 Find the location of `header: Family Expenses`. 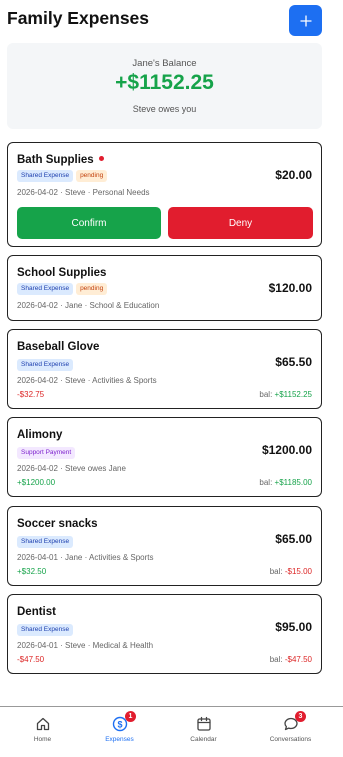

header: Family Expenses is located at coordinates (171, 20).